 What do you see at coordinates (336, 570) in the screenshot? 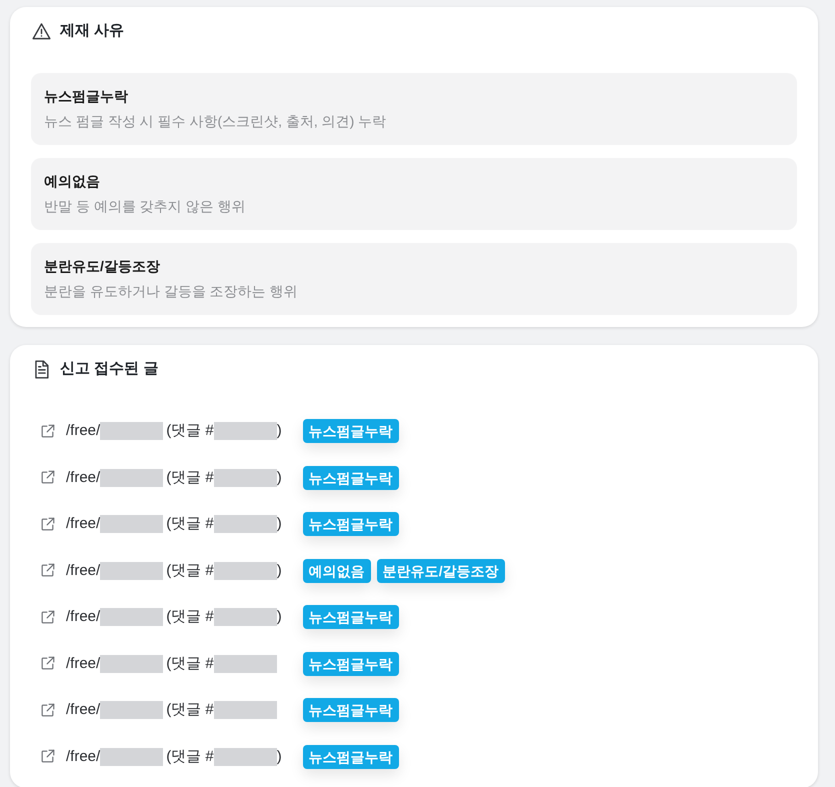
I see `reason-tag: 예의없음` at bounding box center [336, 570].